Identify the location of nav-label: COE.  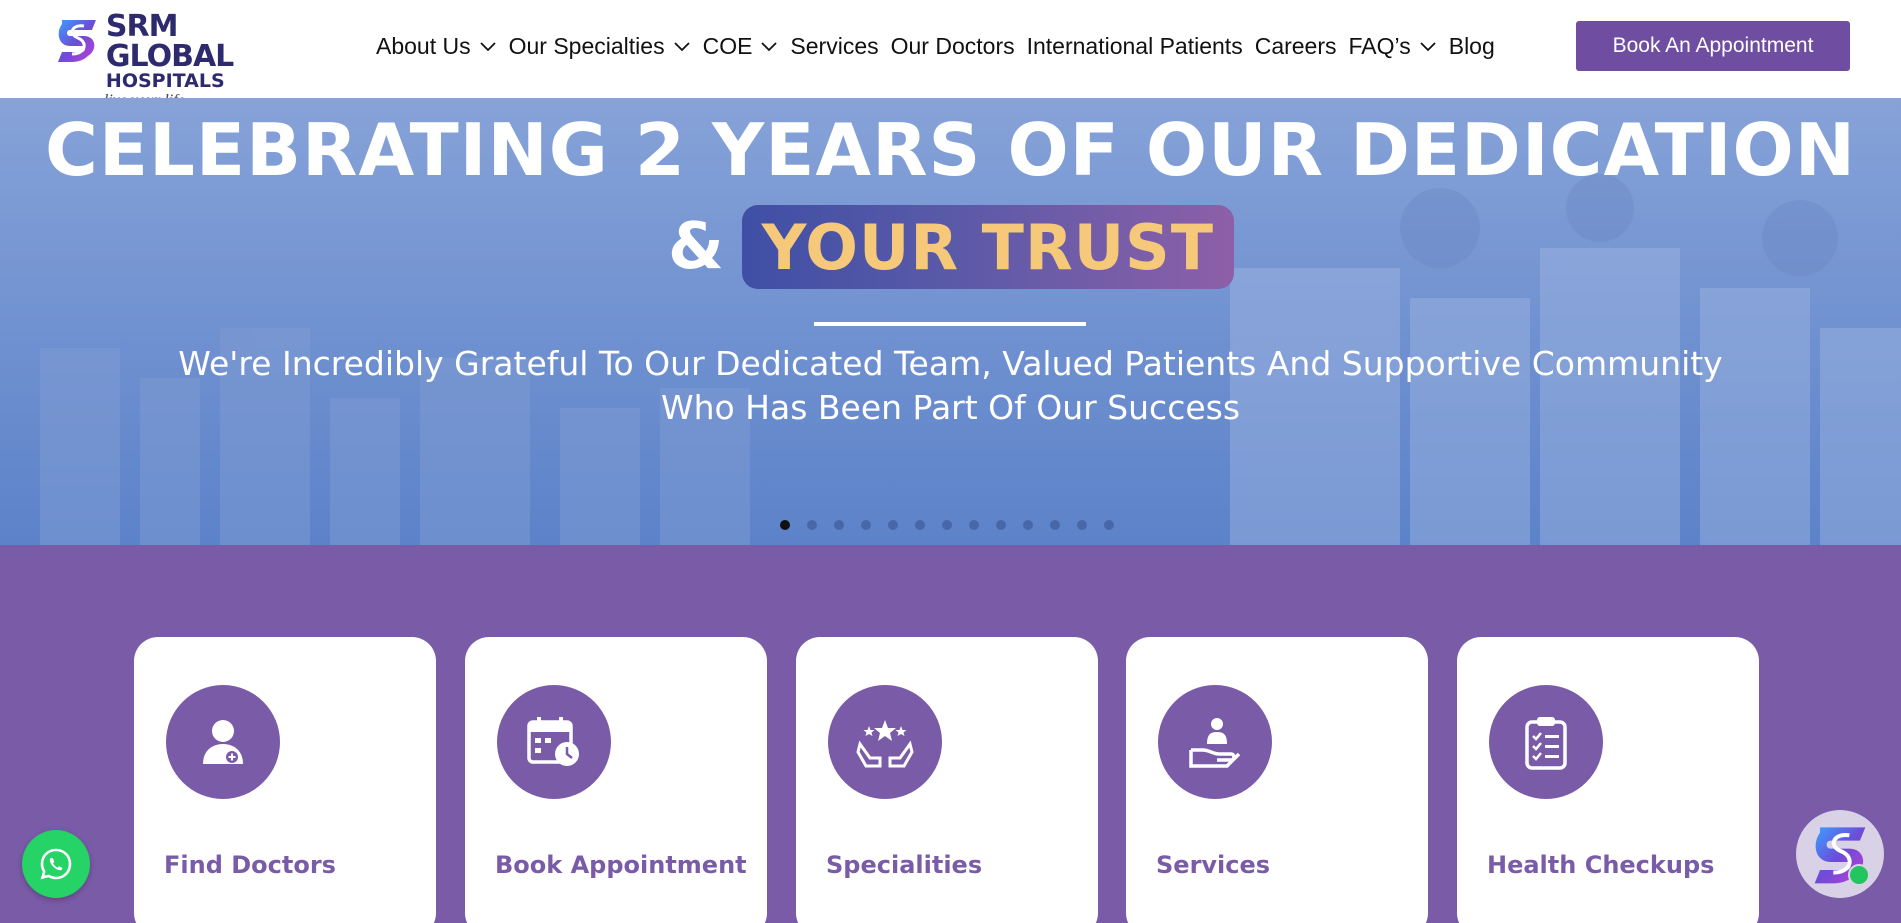
(727, 45).